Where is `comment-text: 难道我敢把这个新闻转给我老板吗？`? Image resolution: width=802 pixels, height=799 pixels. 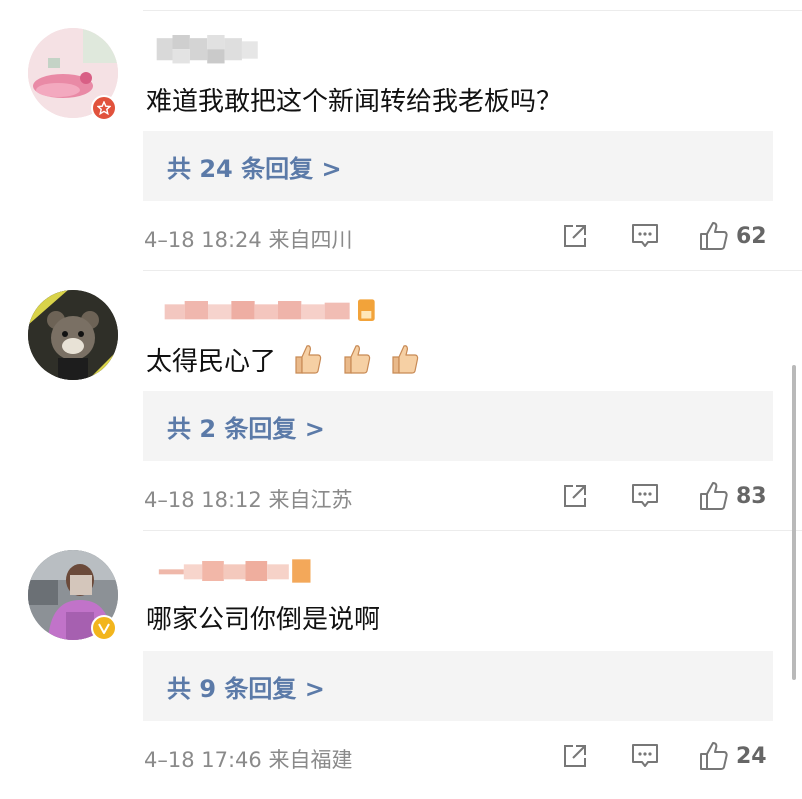 comment-text: 难道我敢把这个新闻转给我老板吗？ is located at coordinates (354, 102).